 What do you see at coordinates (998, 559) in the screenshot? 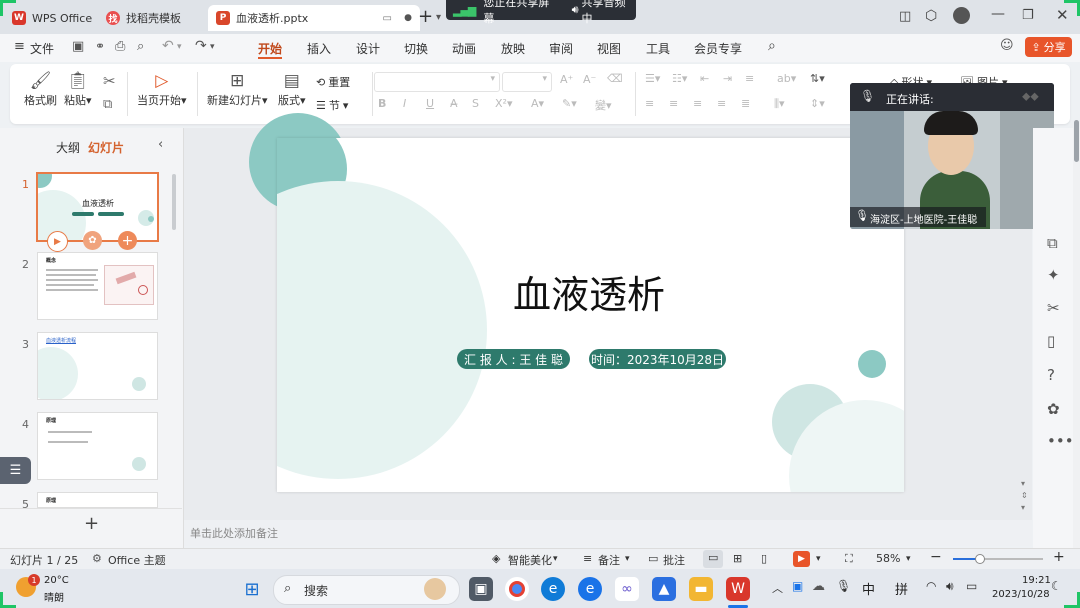
I see `zoom-slider` at bounding box center [998, 559].